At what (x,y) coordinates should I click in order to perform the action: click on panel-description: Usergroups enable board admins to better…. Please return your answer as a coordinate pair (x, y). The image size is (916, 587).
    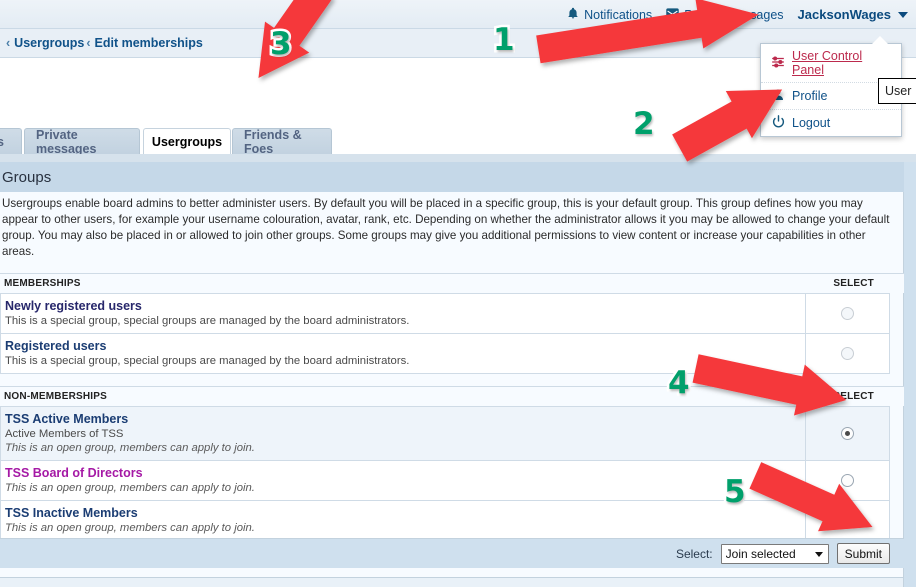
    Looking at the image, I should click on (446, 227).